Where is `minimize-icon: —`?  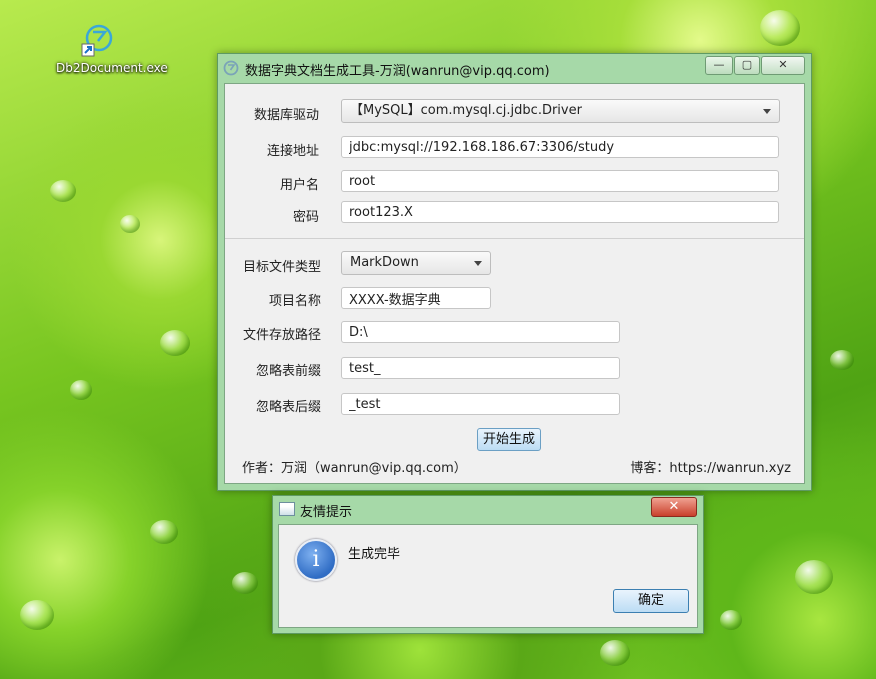
minimize-icon: — is located at coordinates (719, 64).